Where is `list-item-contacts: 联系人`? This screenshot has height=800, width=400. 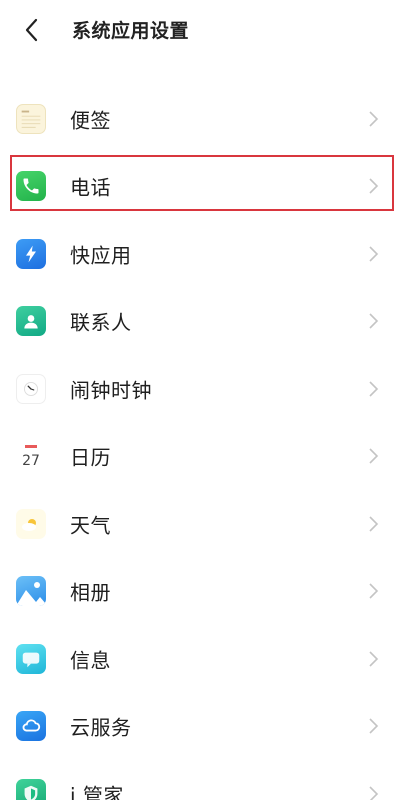
list-item-contacts: 联系人 is located at coordinates (200, 322).